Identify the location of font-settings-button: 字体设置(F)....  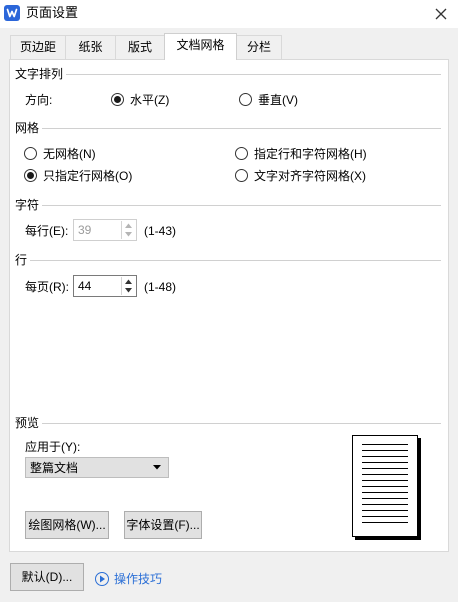
(163, 525).